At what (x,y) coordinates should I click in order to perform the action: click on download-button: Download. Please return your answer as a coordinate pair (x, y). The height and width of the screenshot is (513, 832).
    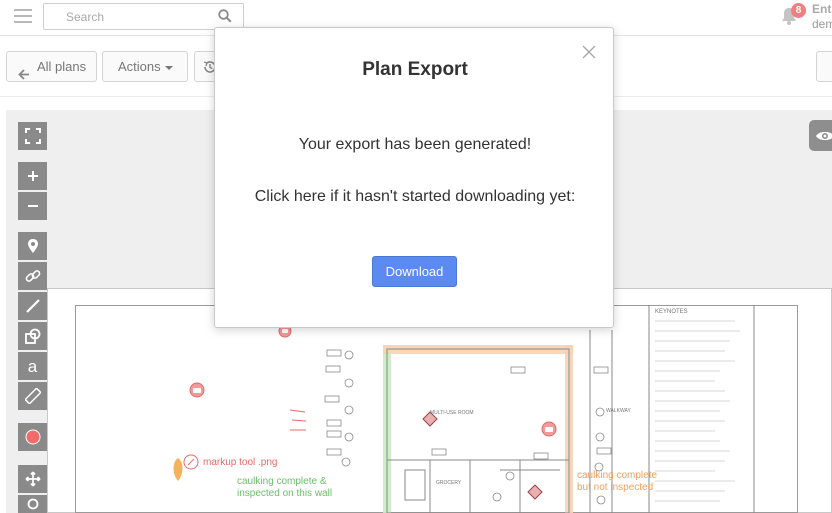
    Looking at the image, I should click on (414, 271).